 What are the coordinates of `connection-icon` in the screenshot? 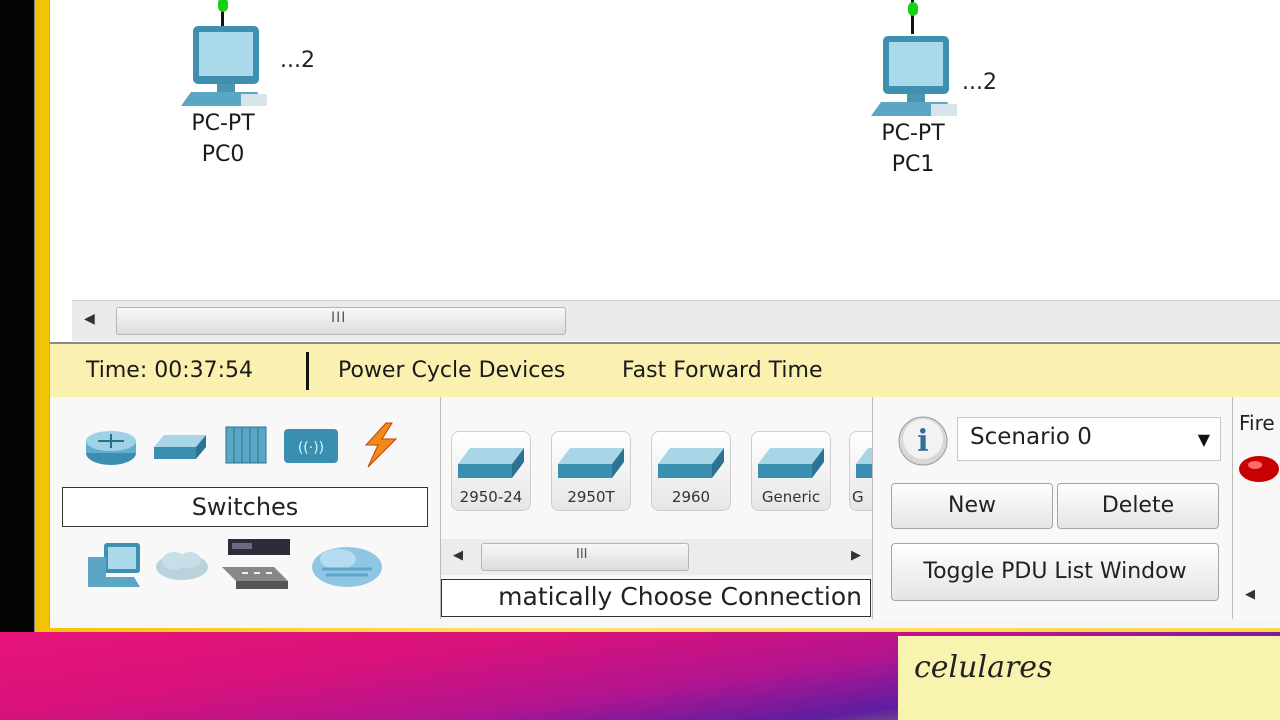 It's located at (379, 445).